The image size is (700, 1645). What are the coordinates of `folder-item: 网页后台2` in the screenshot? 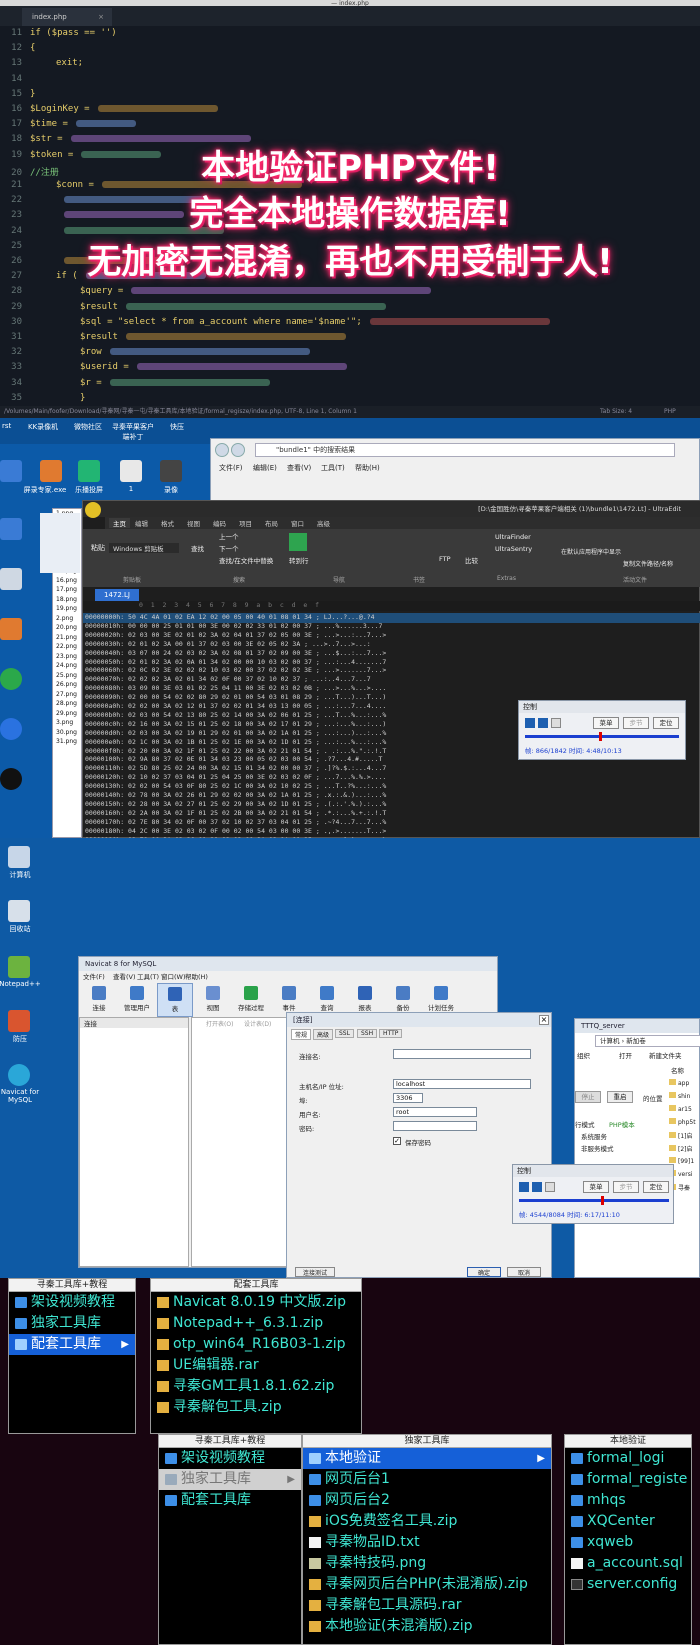 It's located at (427, 1500).